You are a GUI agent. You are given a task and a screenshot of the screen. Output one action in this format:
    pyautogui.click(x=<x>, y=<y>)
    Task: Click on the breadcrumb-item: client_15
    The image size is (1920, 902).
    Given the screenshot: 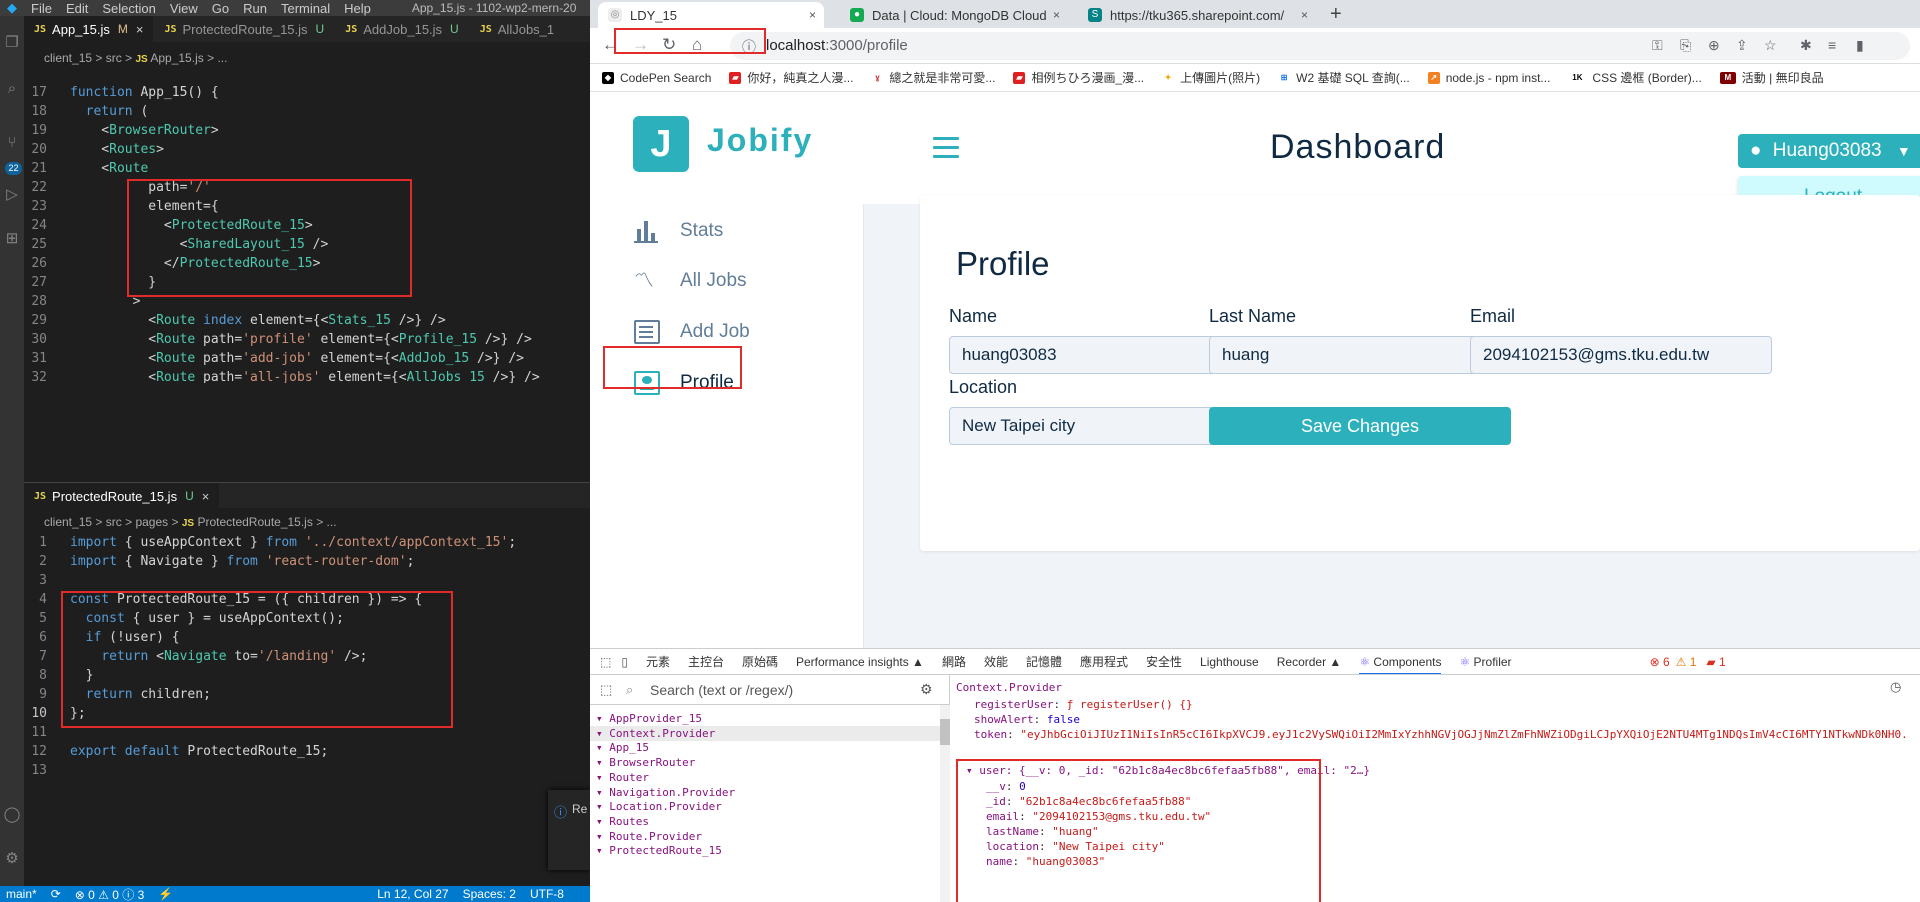 What is the action you would take?
    pyautogui.click(x=68, y=58)
    